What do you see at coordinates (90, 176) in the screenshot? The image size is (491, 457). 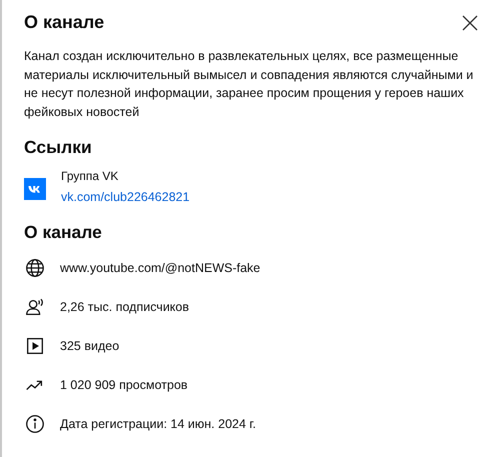 I see `link-title: Группа VK` at bounding box center [90, 176].